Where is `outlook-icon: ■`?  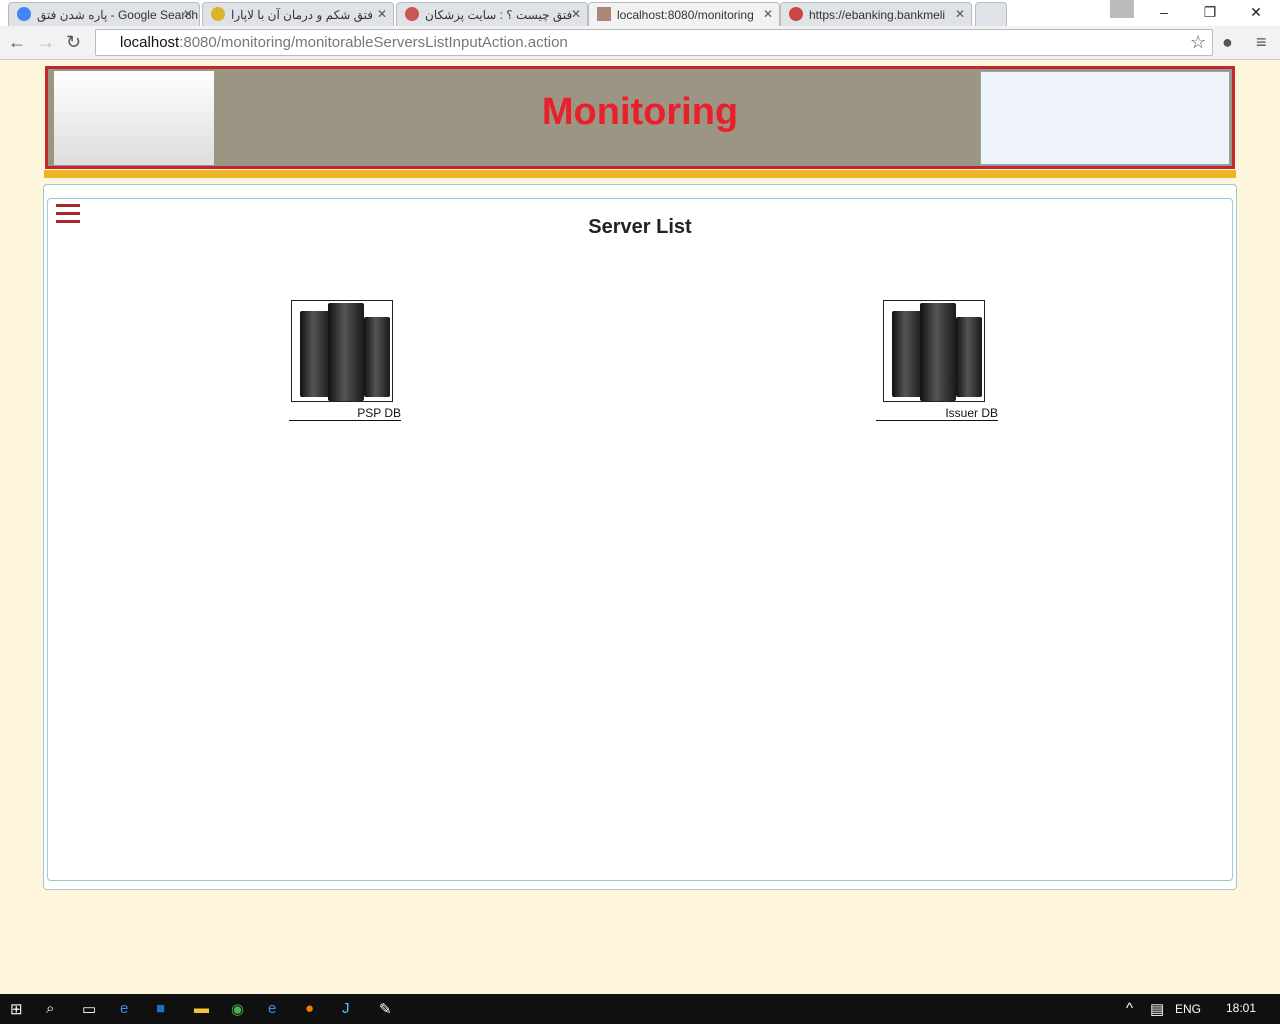
outlook-icon: ■ is located at coordinates (160, 1008).